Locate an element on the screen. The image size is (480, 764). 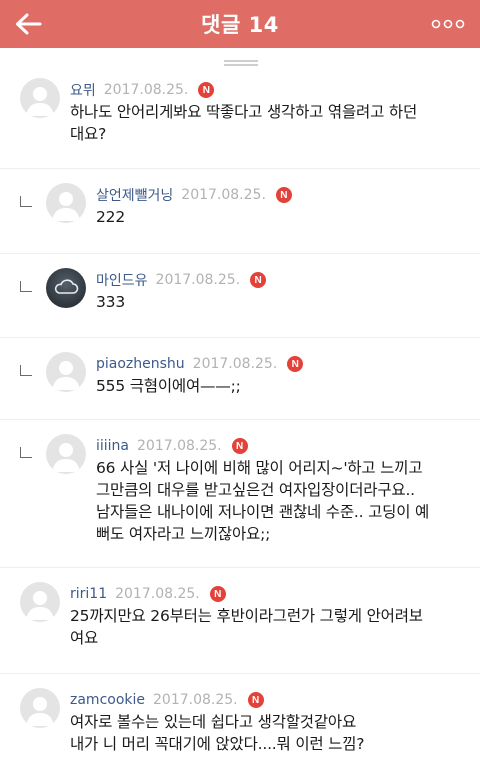
comment-text: 333 is located at coordinates (110, 302).